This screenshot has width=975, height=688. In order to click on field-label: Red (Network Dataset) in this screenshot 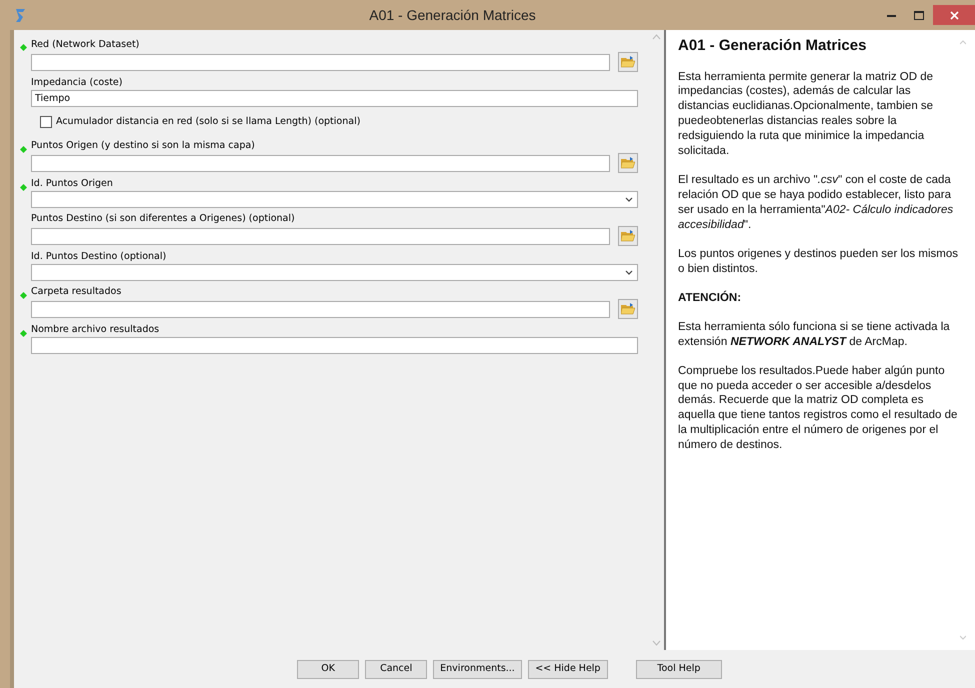, I will do `click(85, 45)`.